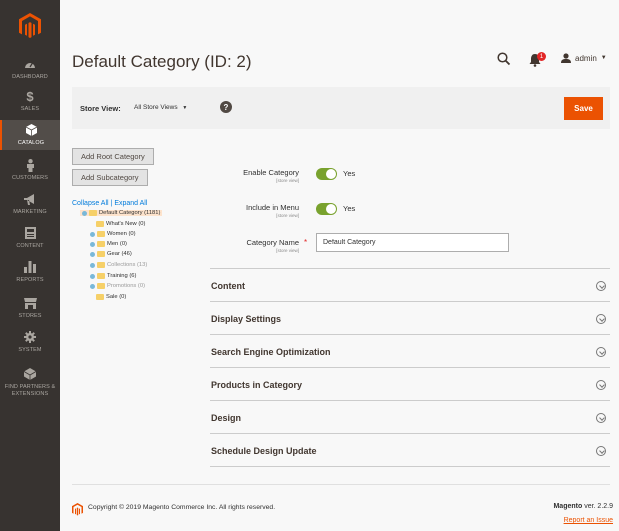 This screenshot has width=619, height=531. I want to click on include-in-menu-toggle, so click(326, 209).